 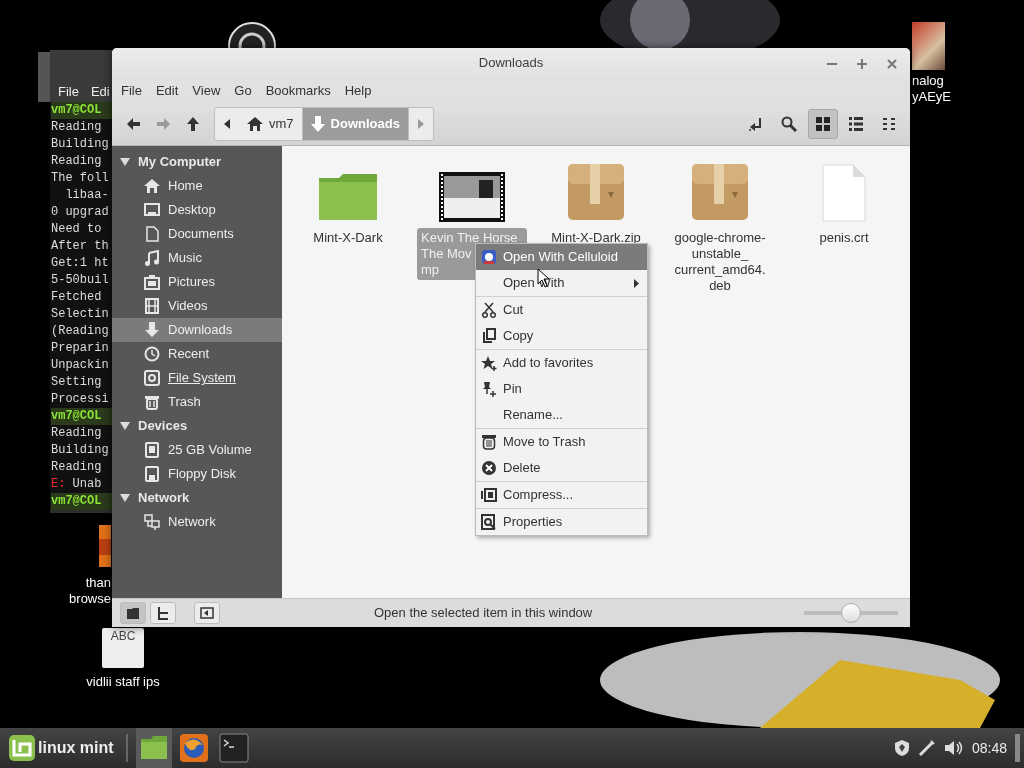 I want to click on terminal-line: 5-50buil, so click(x=80, y=280).